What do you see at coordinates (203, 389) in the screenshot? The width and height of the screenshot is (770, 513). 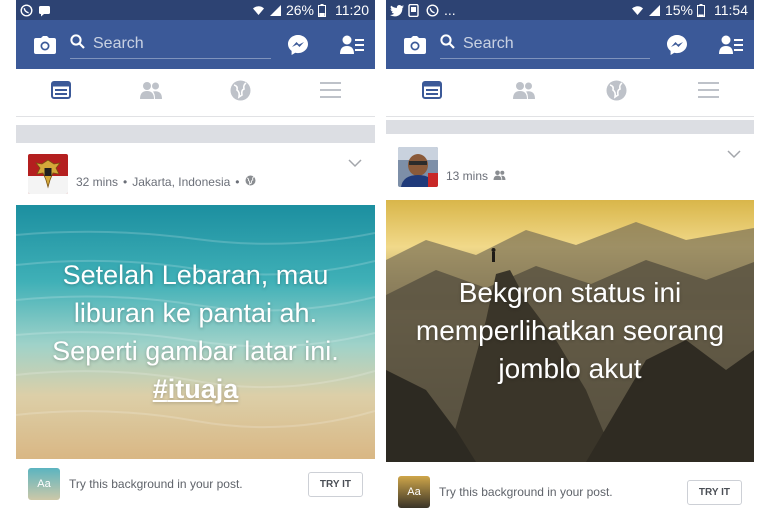 I see `hashtag-link: ituaja` at bounding box center [203, 389].